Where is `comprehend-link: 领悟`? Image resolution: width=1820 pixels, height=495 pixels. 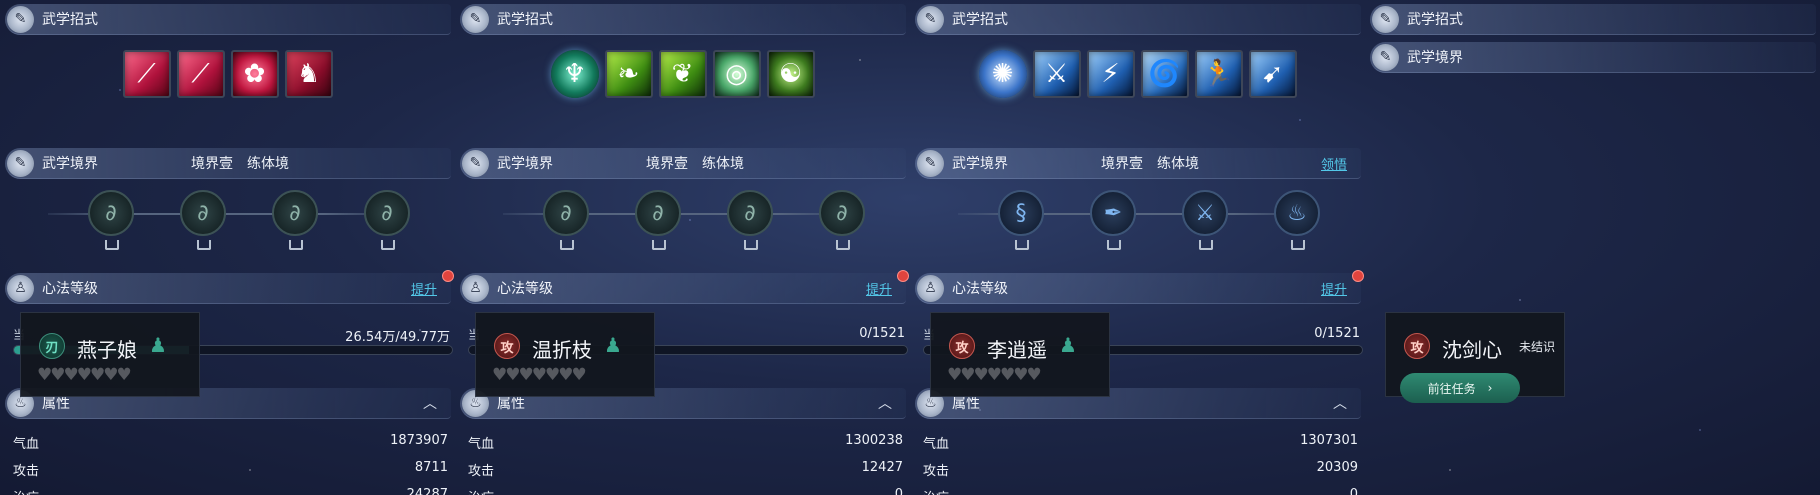 comprehend-link: 领悟 is located at coordinates (1334, 163).